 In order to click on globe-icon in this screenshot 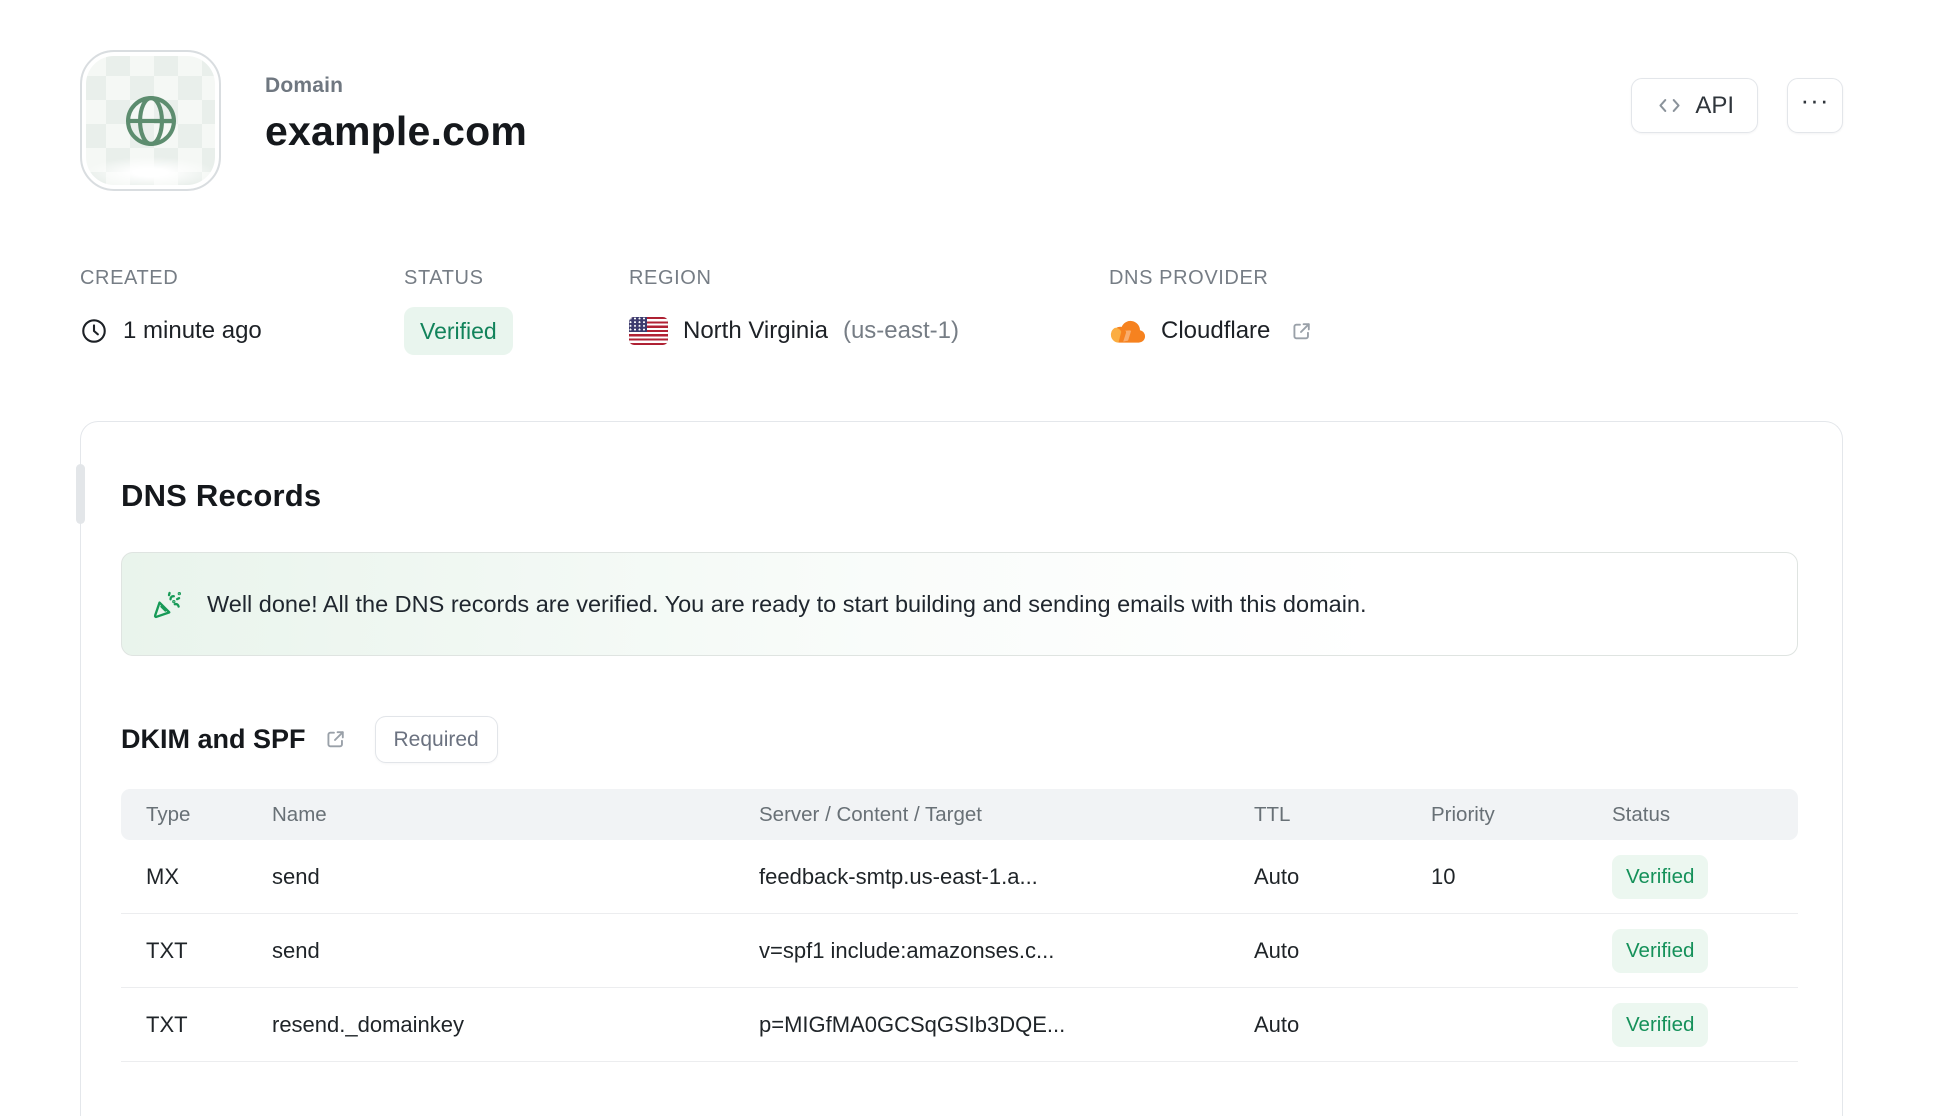, I will do `click(151, 121)`.